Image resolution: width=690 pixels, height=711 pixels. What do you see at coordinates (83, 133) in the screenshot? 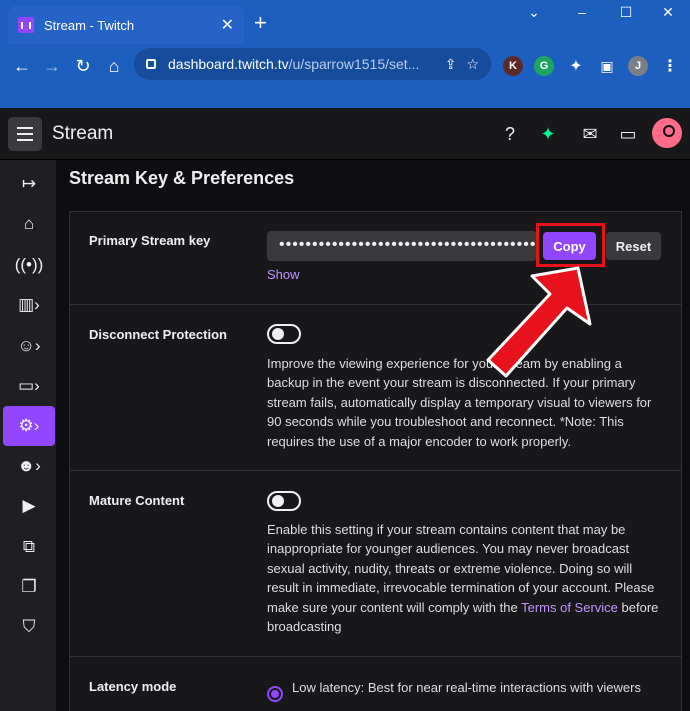
I see `app-title: Stream` at bounding box center [83, 133].